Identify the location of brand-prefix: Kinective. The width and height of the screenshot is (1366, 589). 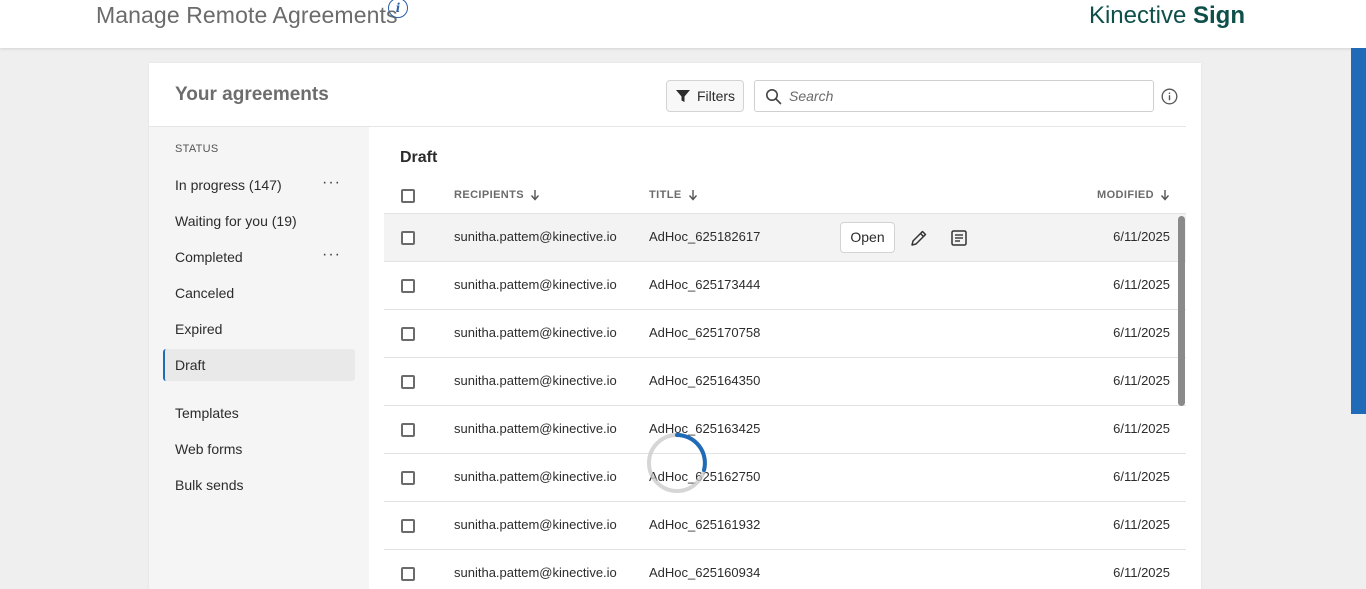
(1137, 15).